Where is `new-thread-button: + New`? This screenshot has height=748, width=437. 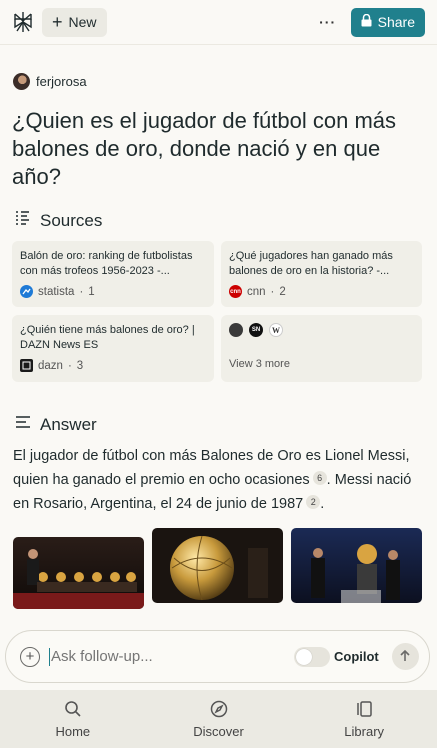
new-thread-button: + New is located at coordinates (74, 22).